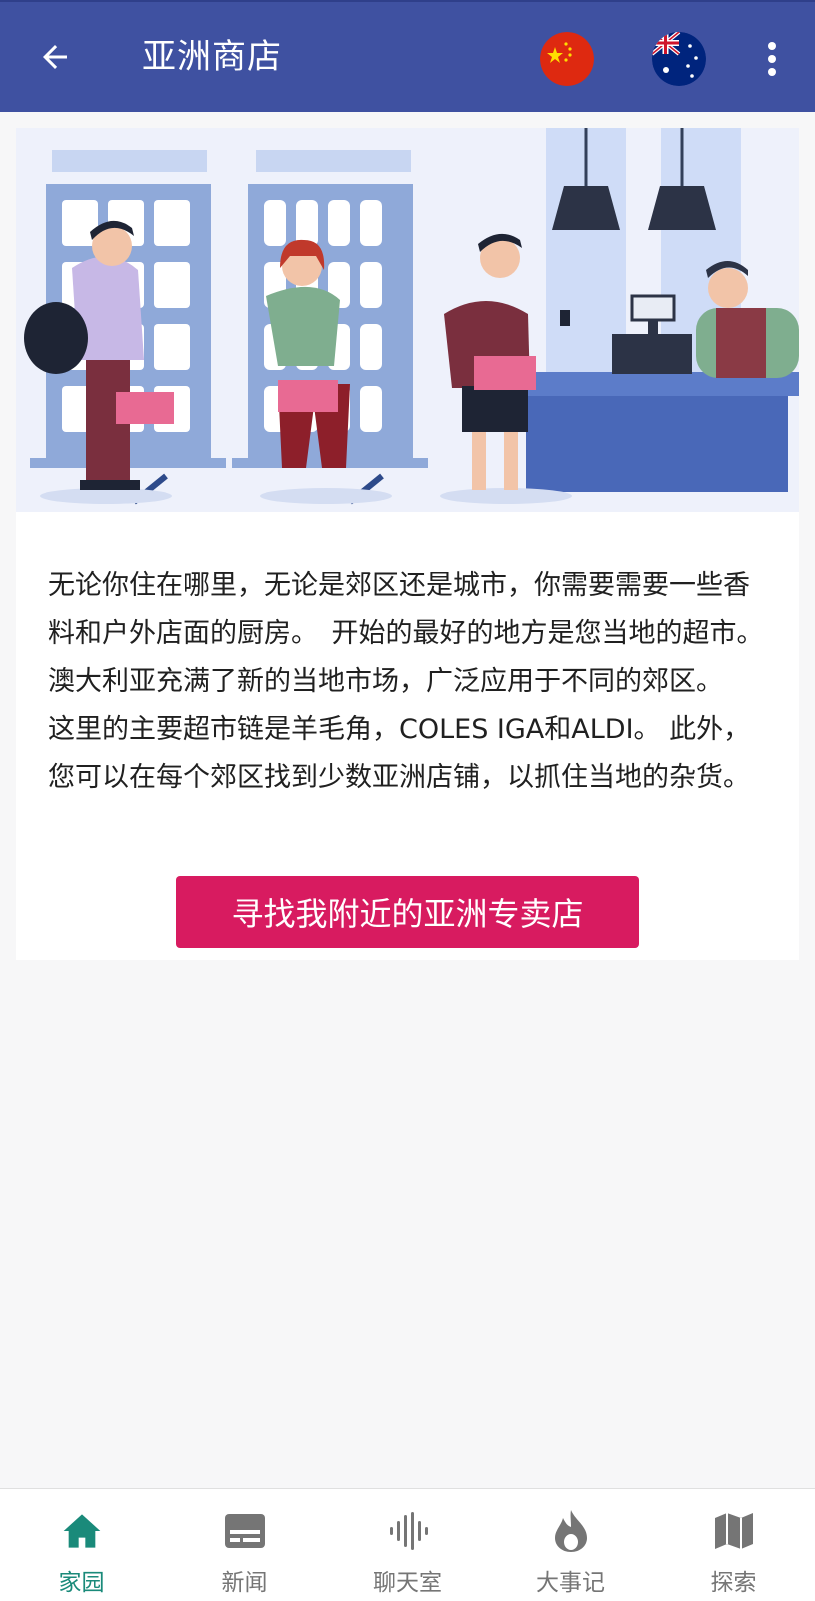  I want to click on more-vertical-icon, so click(772, 59).